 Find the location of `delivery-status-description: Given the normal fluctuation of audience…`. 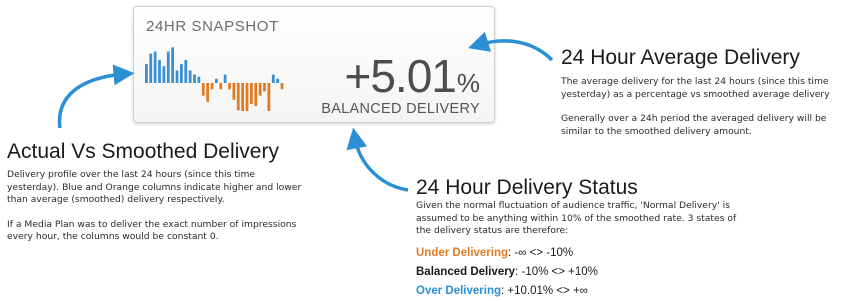

delivery-status-description: Given the normal fluctuation of audience… is located at coordinates (581, 219).